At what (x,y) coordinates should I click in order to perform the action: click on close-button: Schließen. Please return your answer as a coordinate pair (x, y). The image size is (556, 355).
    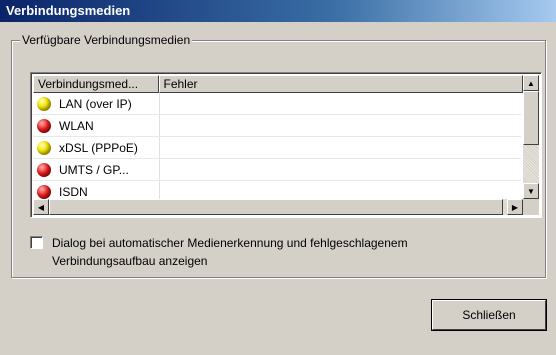
    Looking at the image, I should click on (489, 315).